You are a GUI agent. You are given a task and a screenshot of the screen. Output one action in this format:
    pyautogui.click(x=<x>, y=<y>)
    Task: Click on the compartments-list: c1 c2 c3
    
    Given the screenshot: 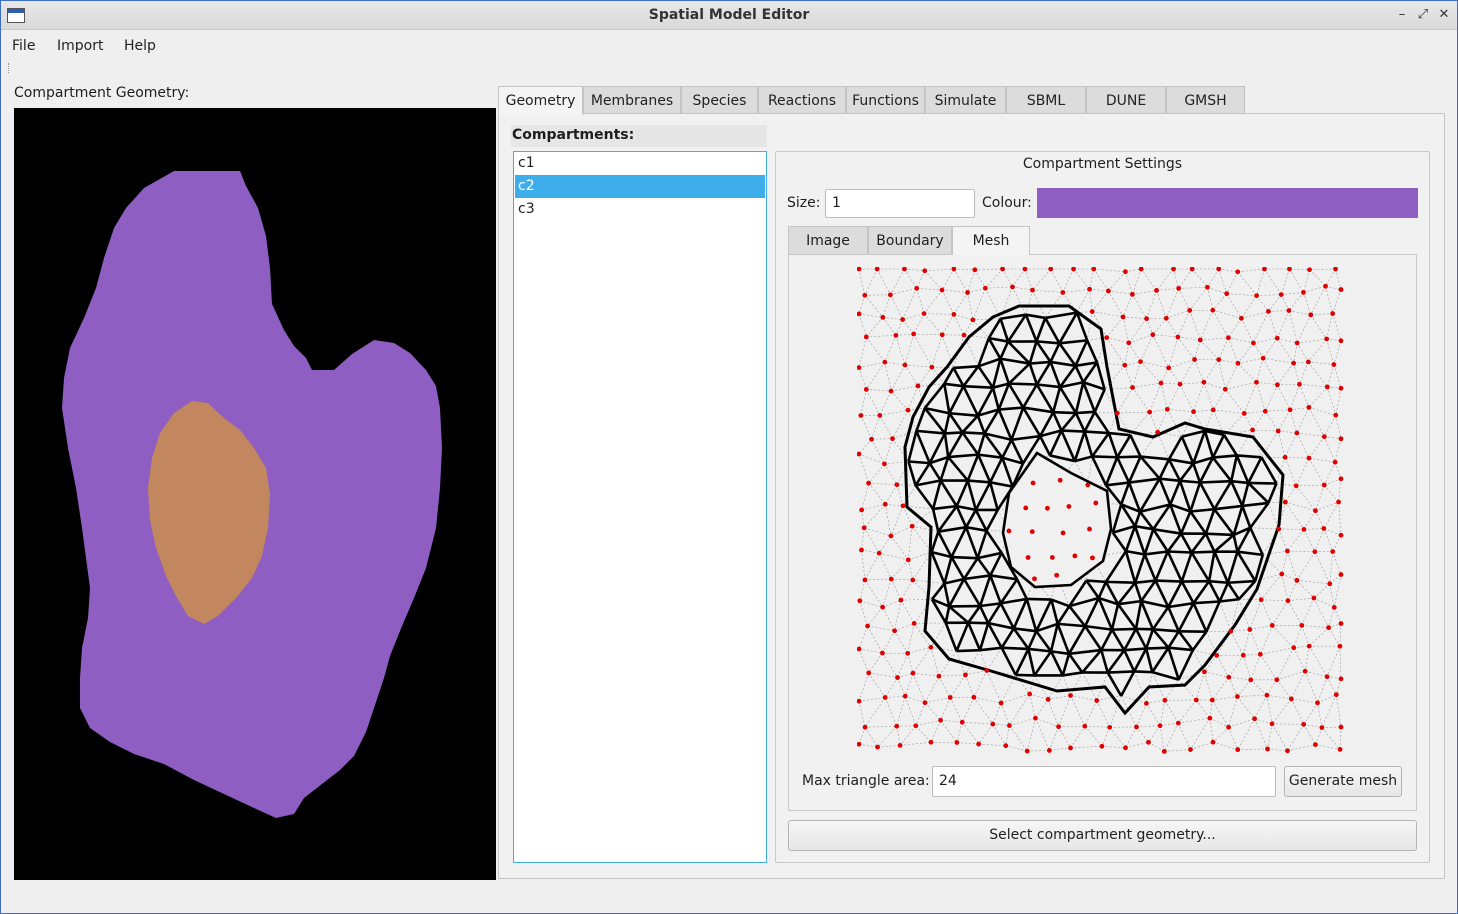 What is the action you would take?
    pyautogui.click(x=640, y=507)
    